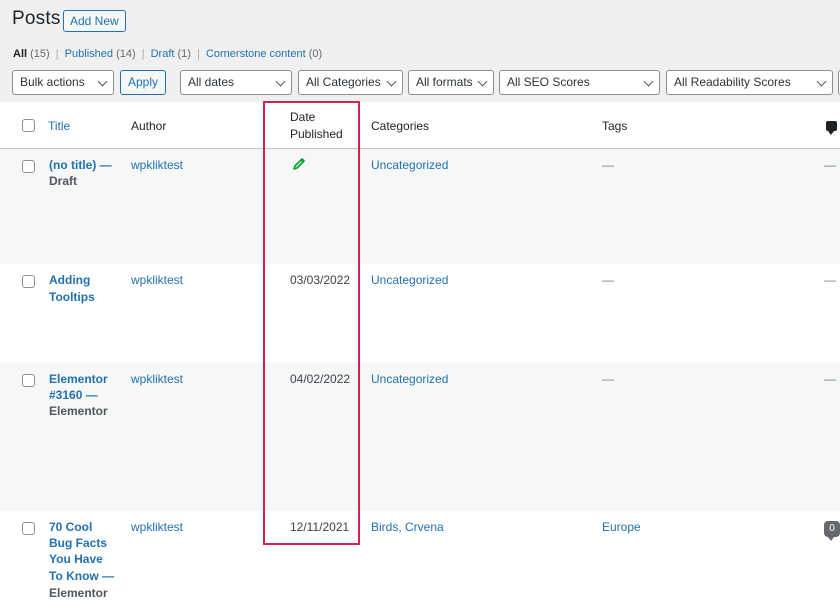 Image resolution: width=840 pixels, height=606 pixels. I want to click on category-filter-value: All Categories, so click(343, 82).